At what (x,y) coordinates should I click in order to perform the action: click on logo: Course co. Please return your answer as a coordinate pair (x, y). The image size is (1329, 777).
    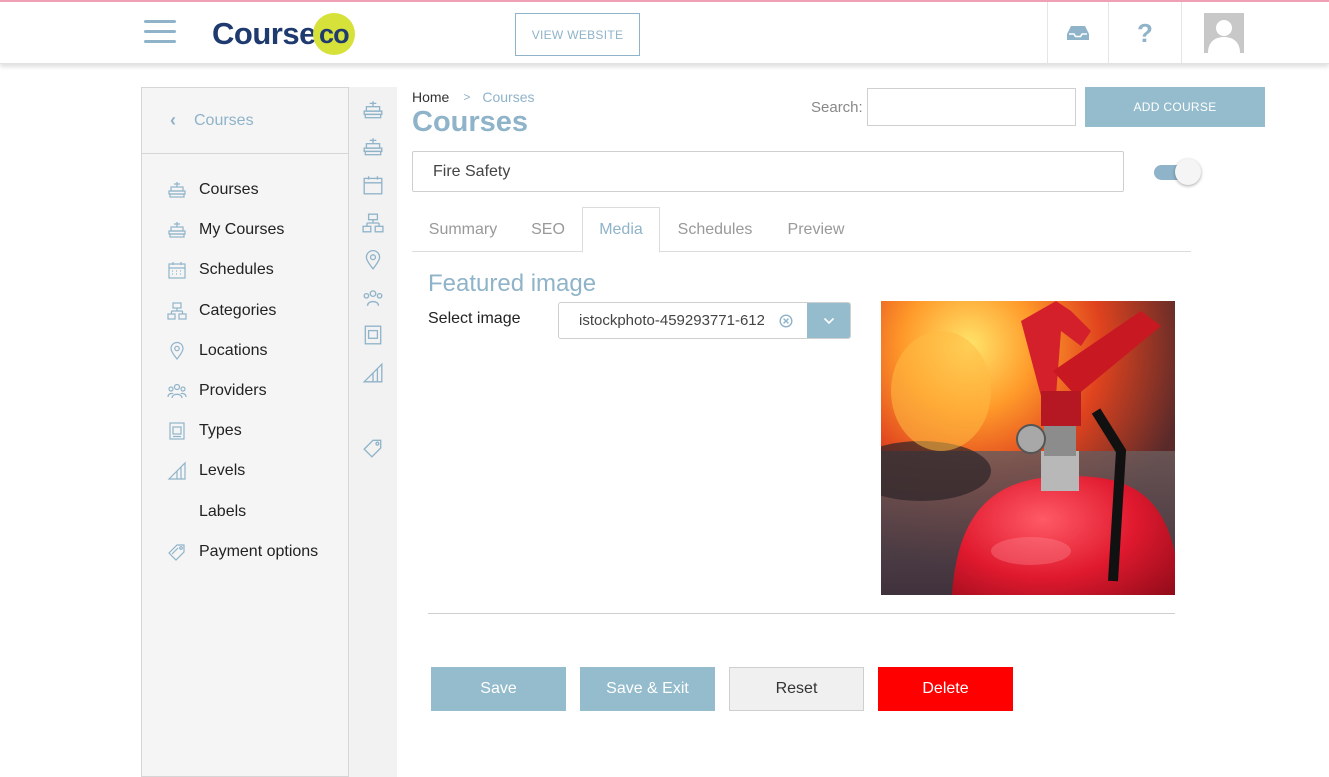
    Looking at the image, I should click on (283, 34).